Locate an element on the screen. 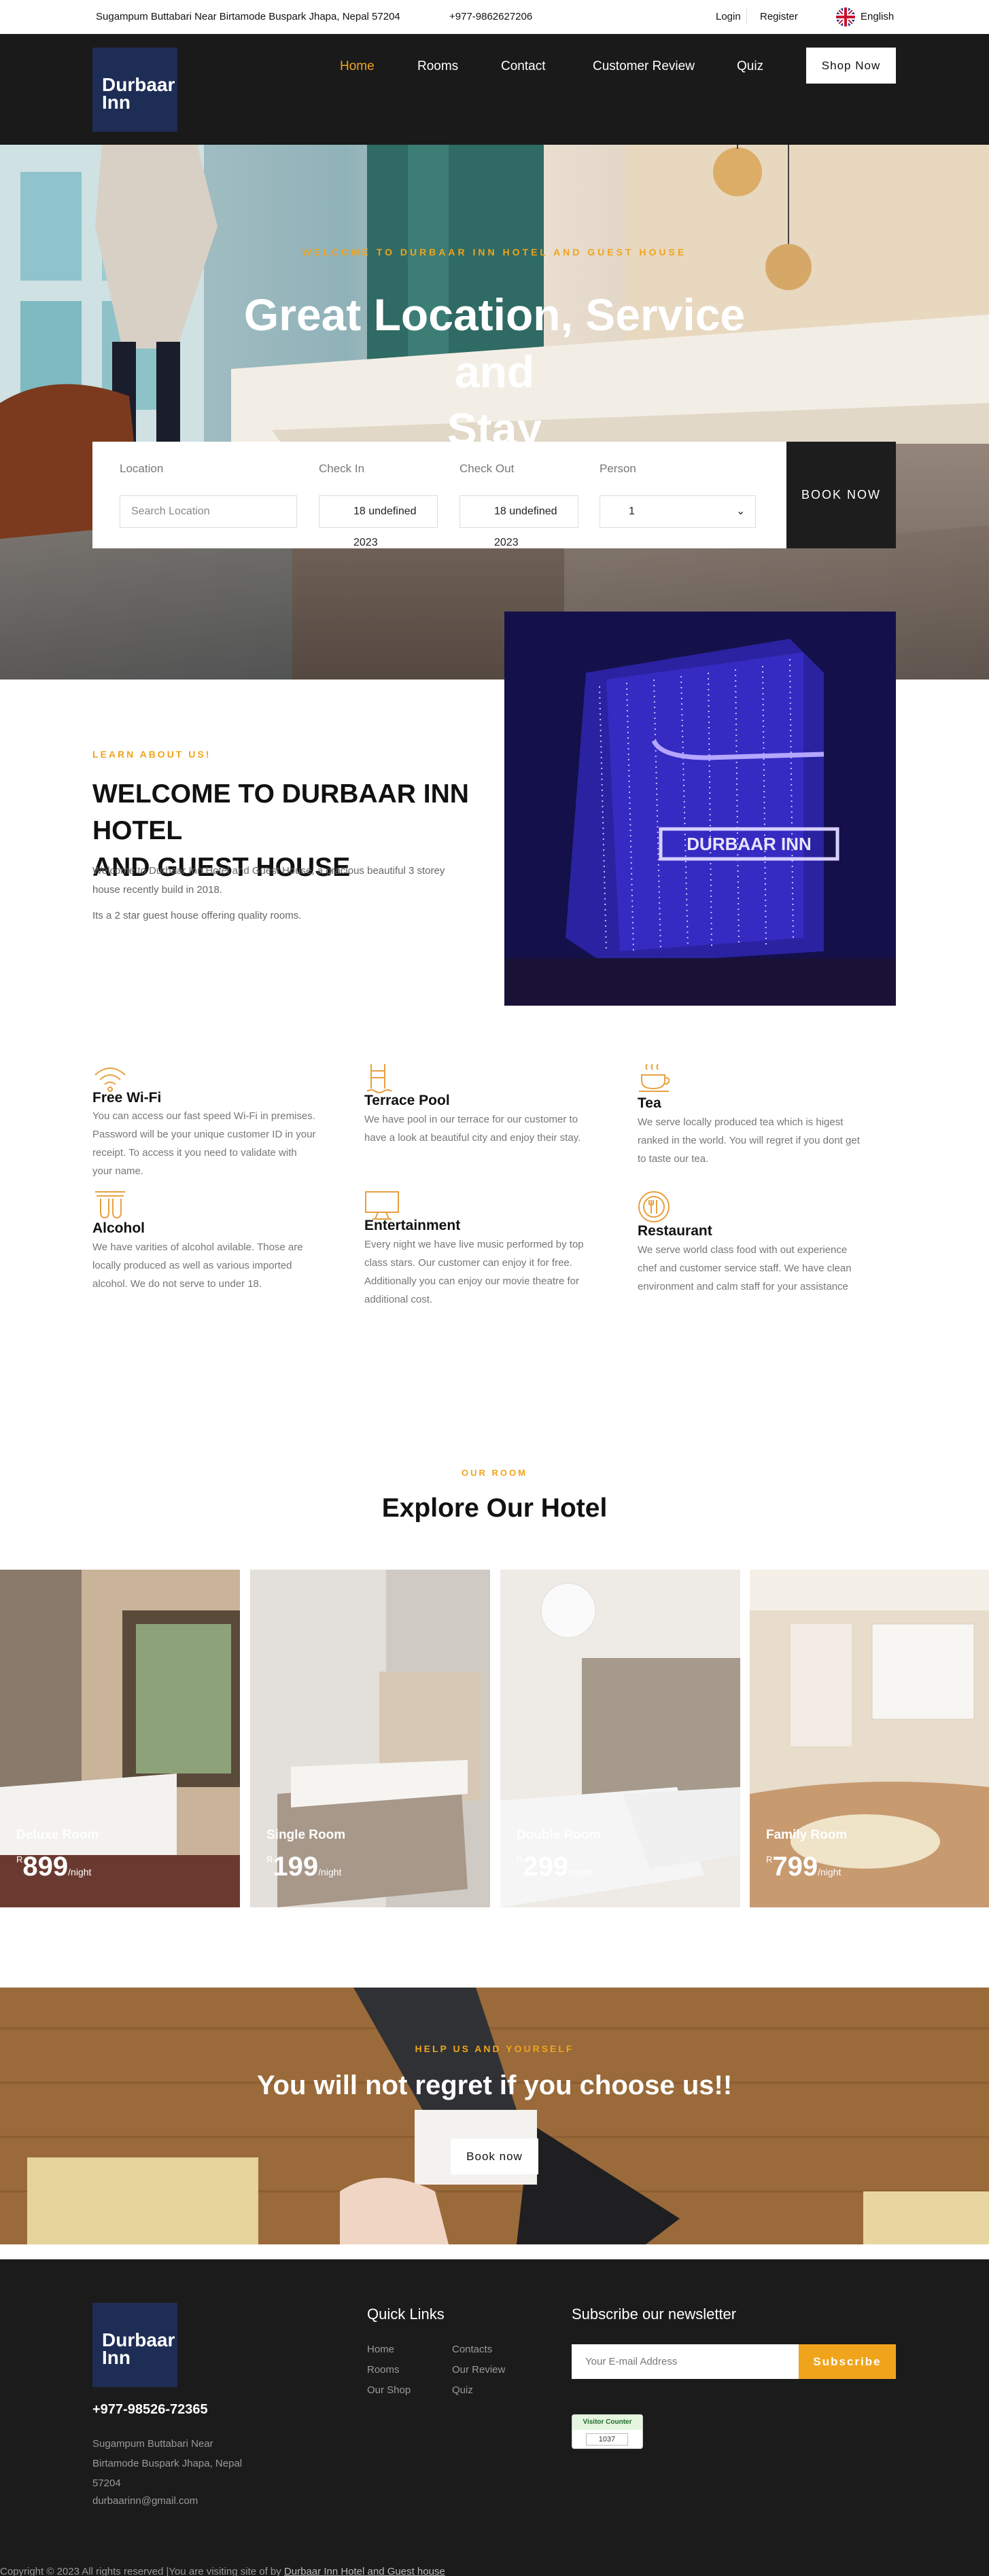  room-price-value: 199 is located at coordinates (296, 1867).